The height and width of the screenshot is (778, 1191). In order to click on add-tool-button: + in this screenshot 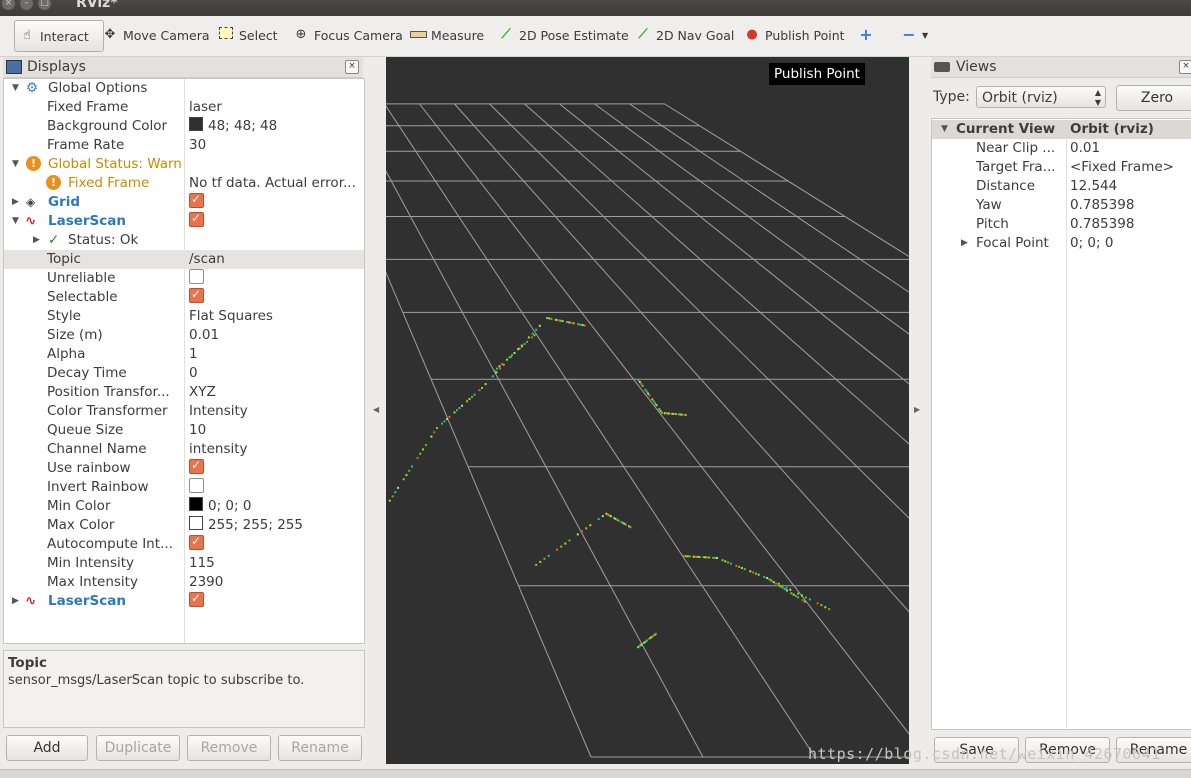, I will do `click(866, 35)`.